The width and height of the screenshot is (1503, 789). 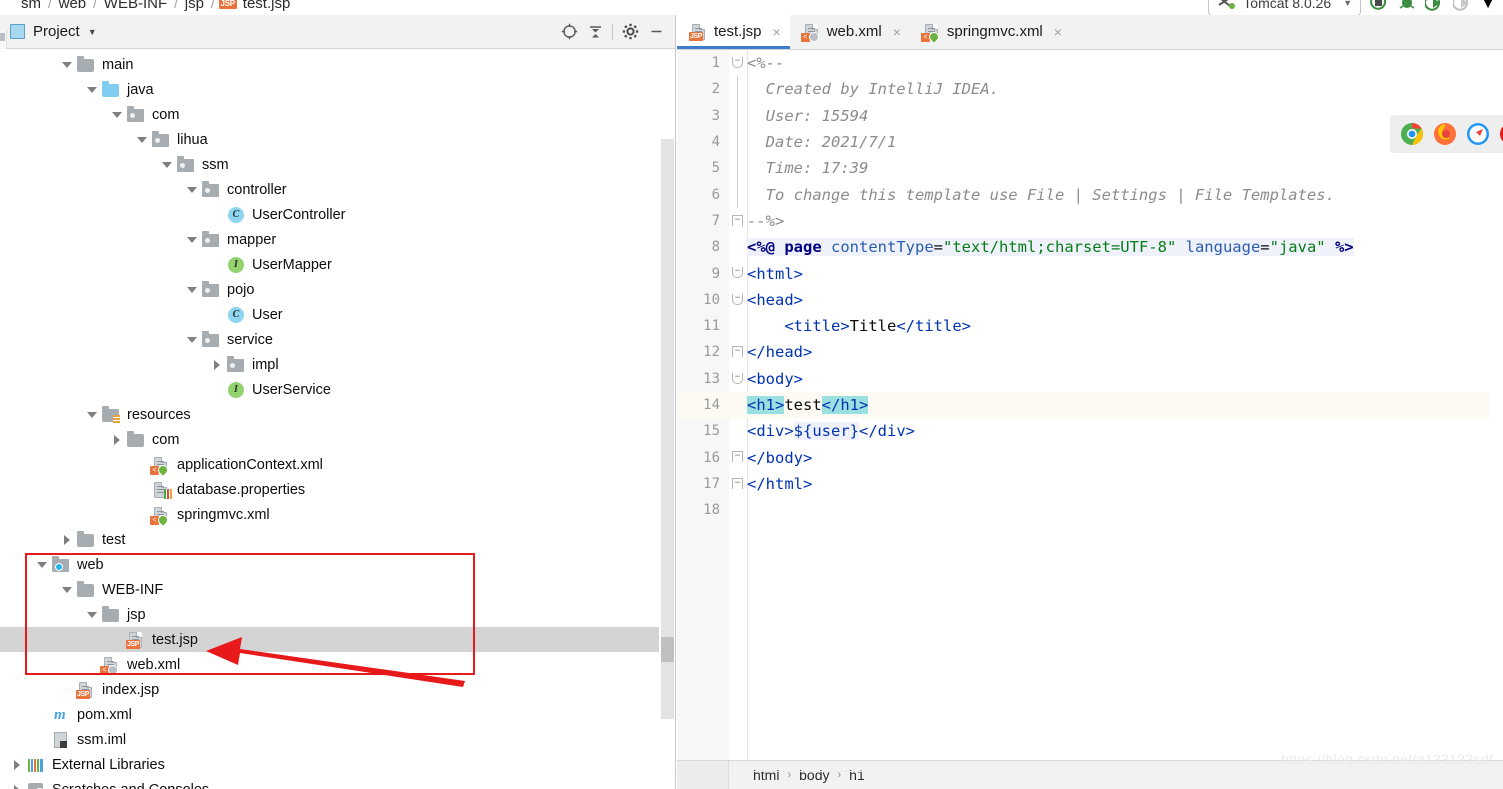 I want to click on tree-row: main, so click(x=337, y=64).